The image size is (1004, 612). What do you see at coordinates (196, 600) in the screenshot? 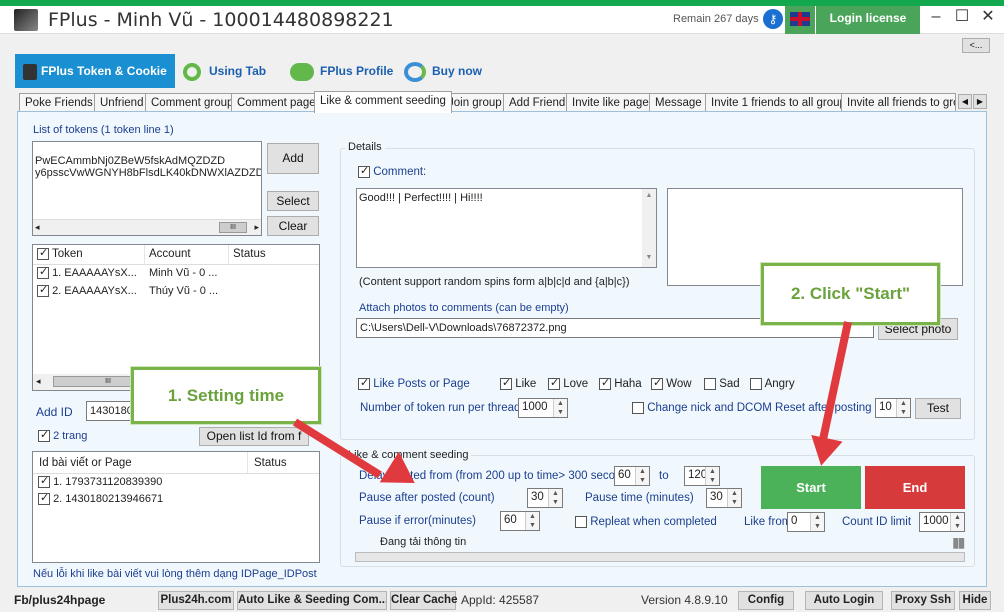
I see `plus24h-button: Plus24h.com` at bounding box center [196, 600].